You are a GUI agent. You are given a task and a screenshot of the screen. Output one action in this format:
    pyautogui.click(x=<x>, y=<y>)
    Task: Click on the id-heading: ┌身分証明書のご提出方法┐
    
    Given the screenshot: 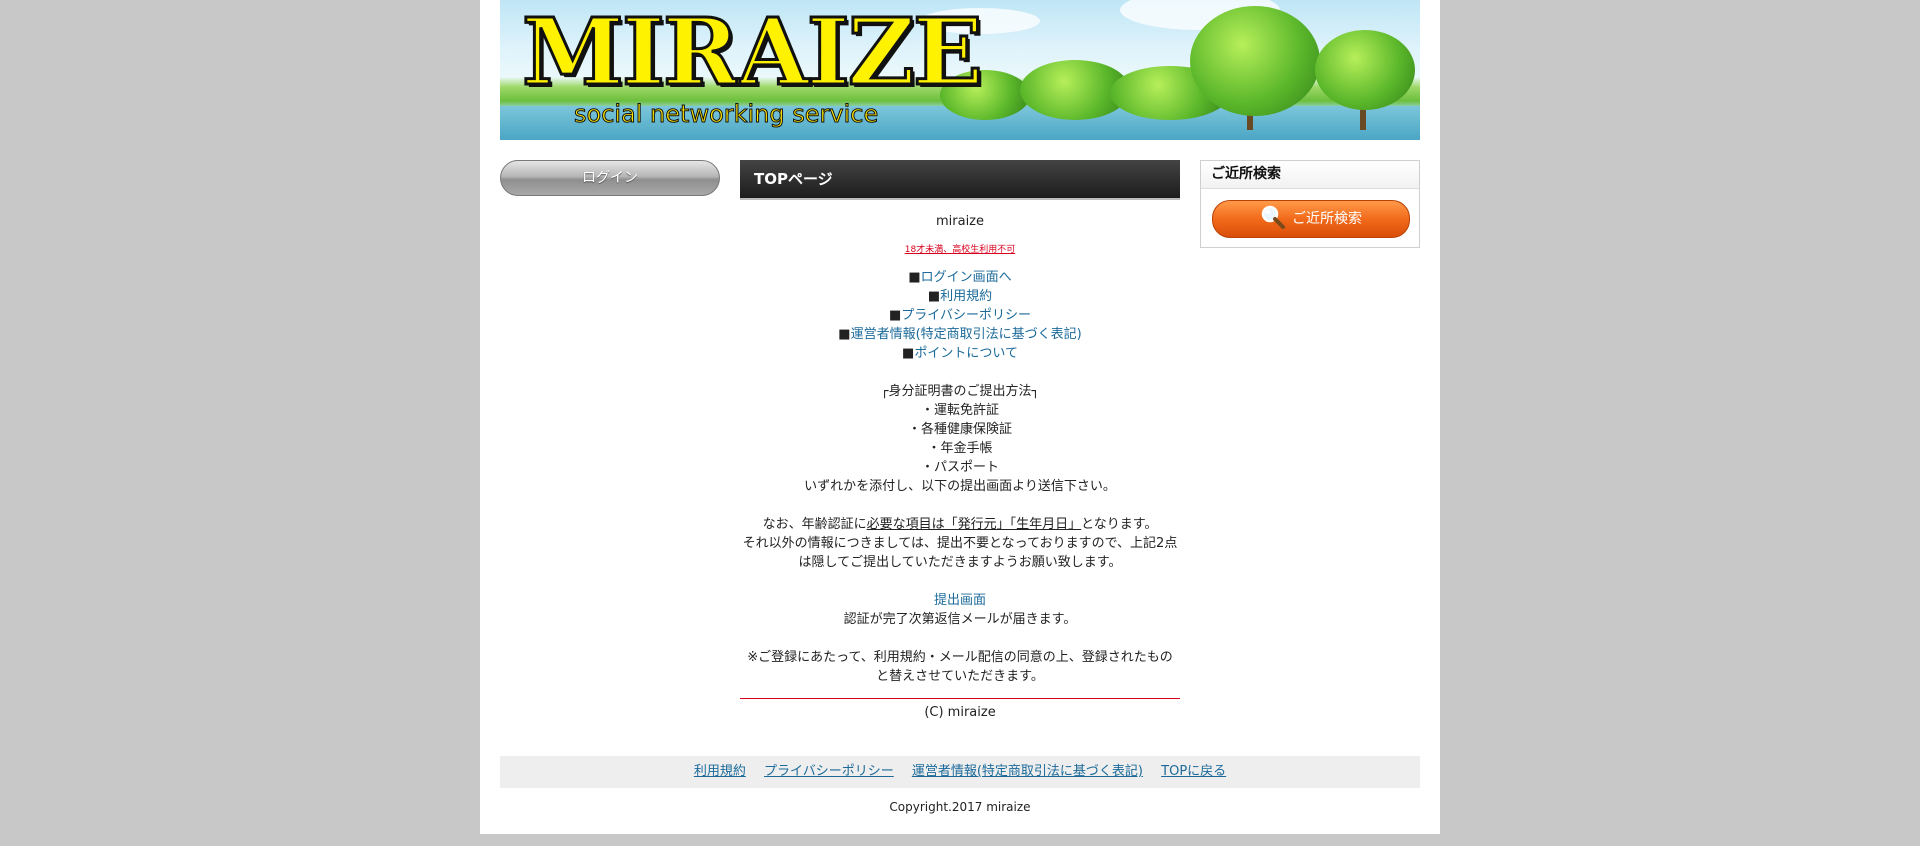 What is the action you would take?
    pyautogui.click(x=960, y=391)
    